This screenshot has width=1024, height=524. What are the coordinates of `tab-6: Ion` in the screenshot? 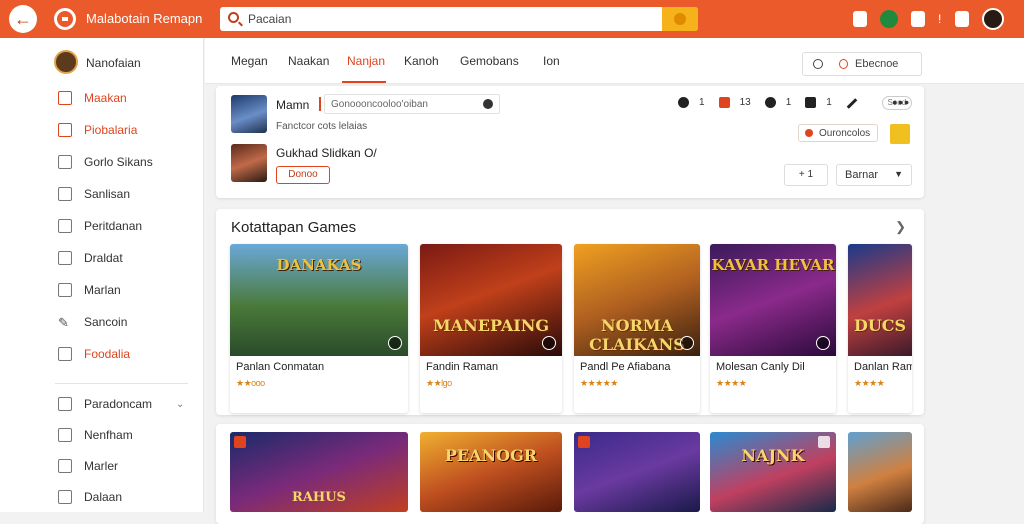 It's located at (551, 61).